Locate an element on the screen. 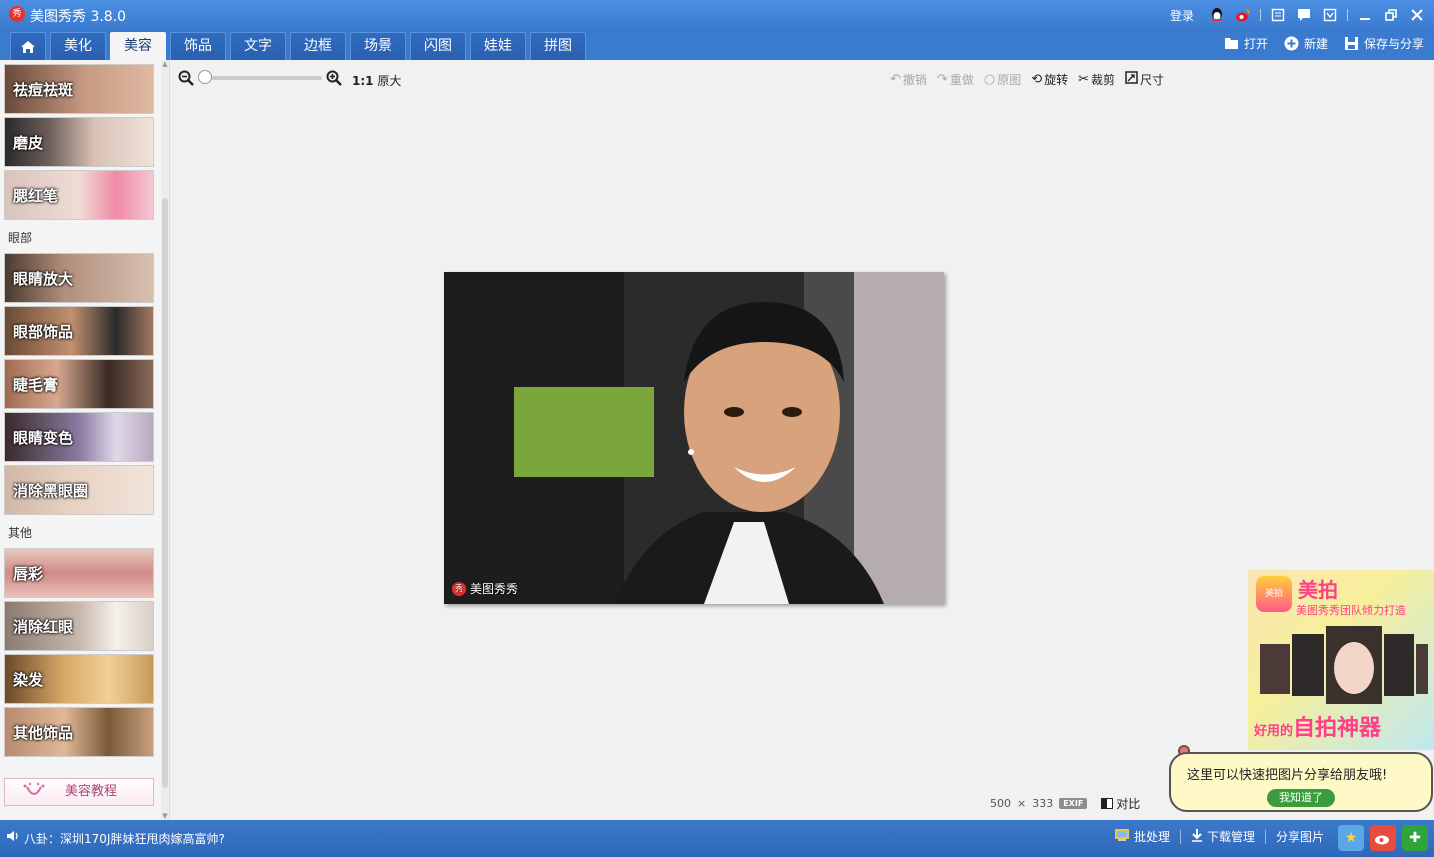 The height and width of the screenshot is (857, 1434). download-icon is located at coordinates (1197, 836).